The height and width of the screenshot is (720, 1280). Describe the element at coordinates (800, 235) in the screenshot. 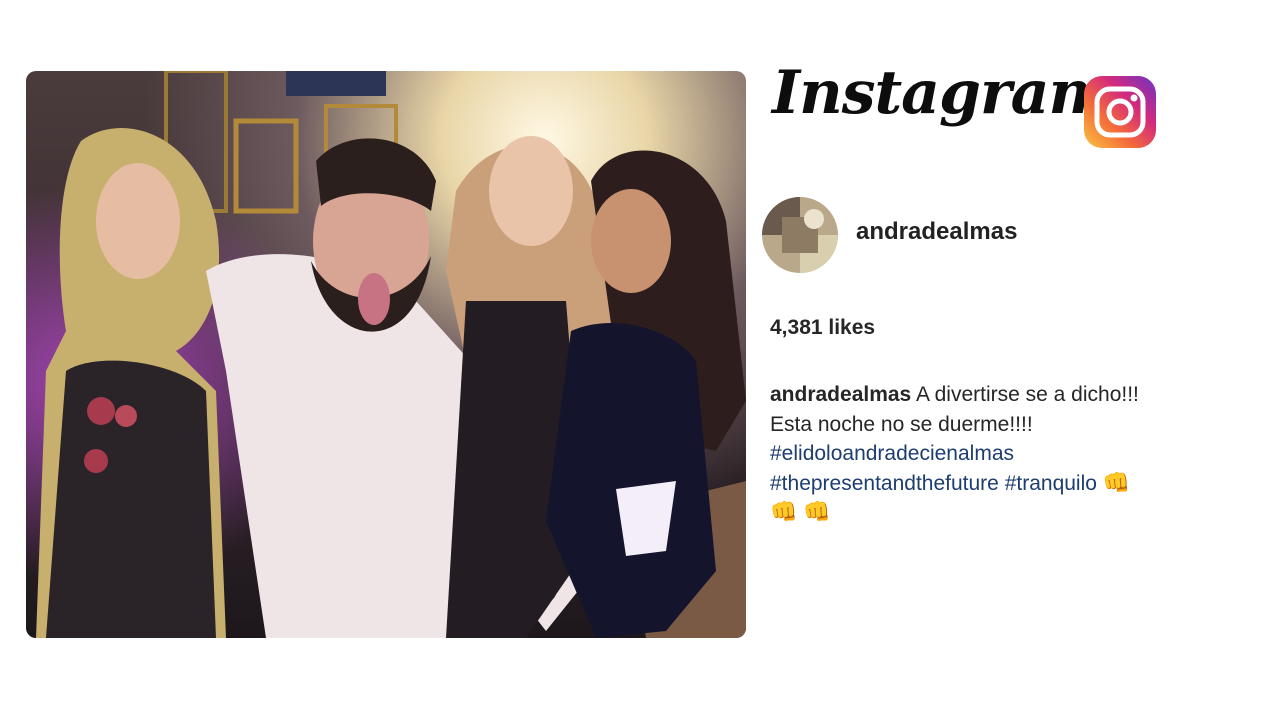

I see `avatar` at that location.